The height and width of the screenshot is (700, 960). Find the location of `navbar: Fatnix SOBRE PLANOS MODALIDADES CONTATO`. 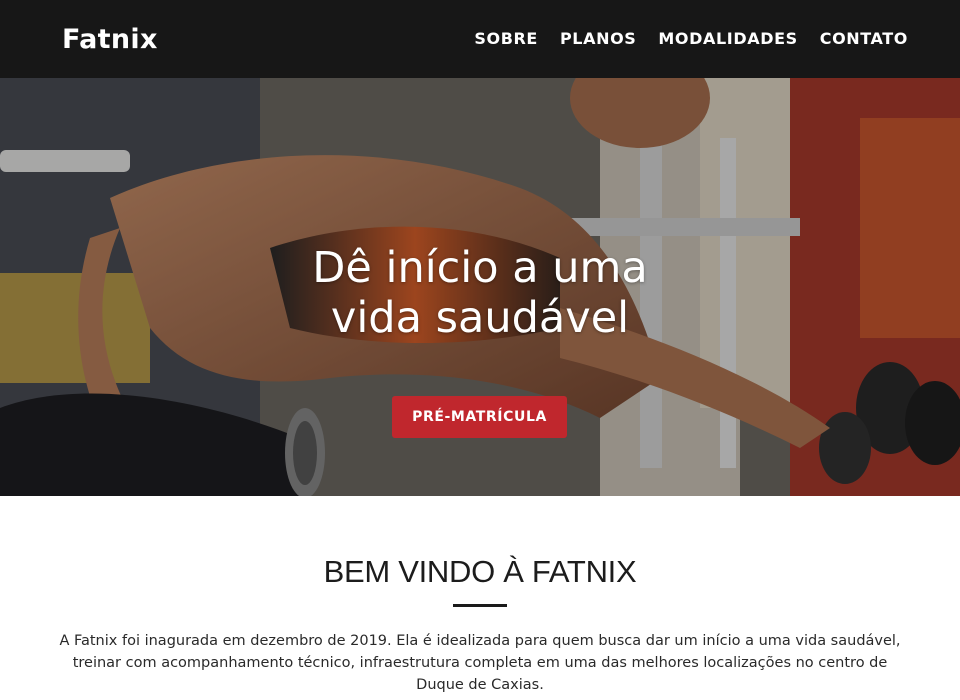

navbar: Fatnix SOBRE PLANOS MODALIDADES CONTATO is located at coordinates (480, 39).